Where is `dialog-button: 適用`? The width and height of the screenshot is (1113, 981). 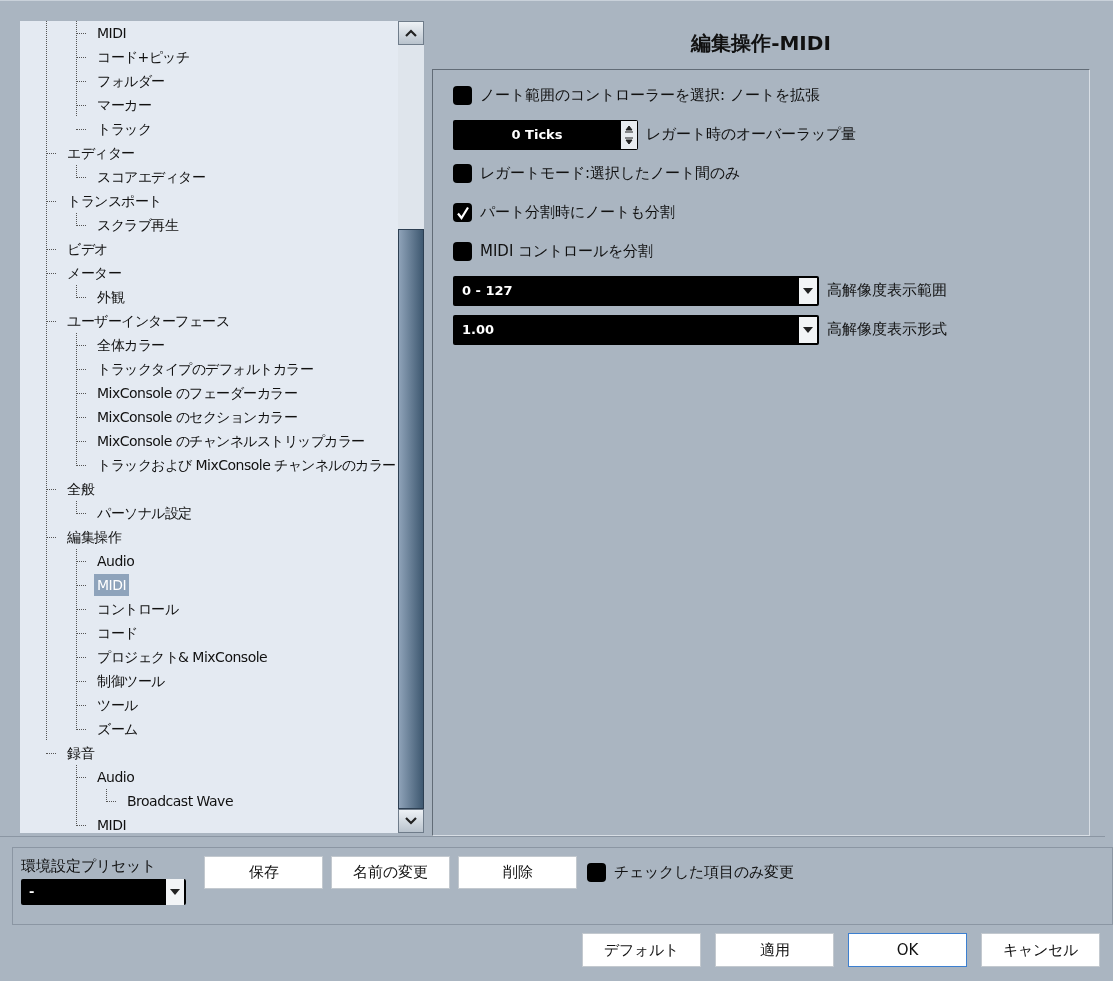 dialog-button: 適用 is located at coordinates (774, 950).